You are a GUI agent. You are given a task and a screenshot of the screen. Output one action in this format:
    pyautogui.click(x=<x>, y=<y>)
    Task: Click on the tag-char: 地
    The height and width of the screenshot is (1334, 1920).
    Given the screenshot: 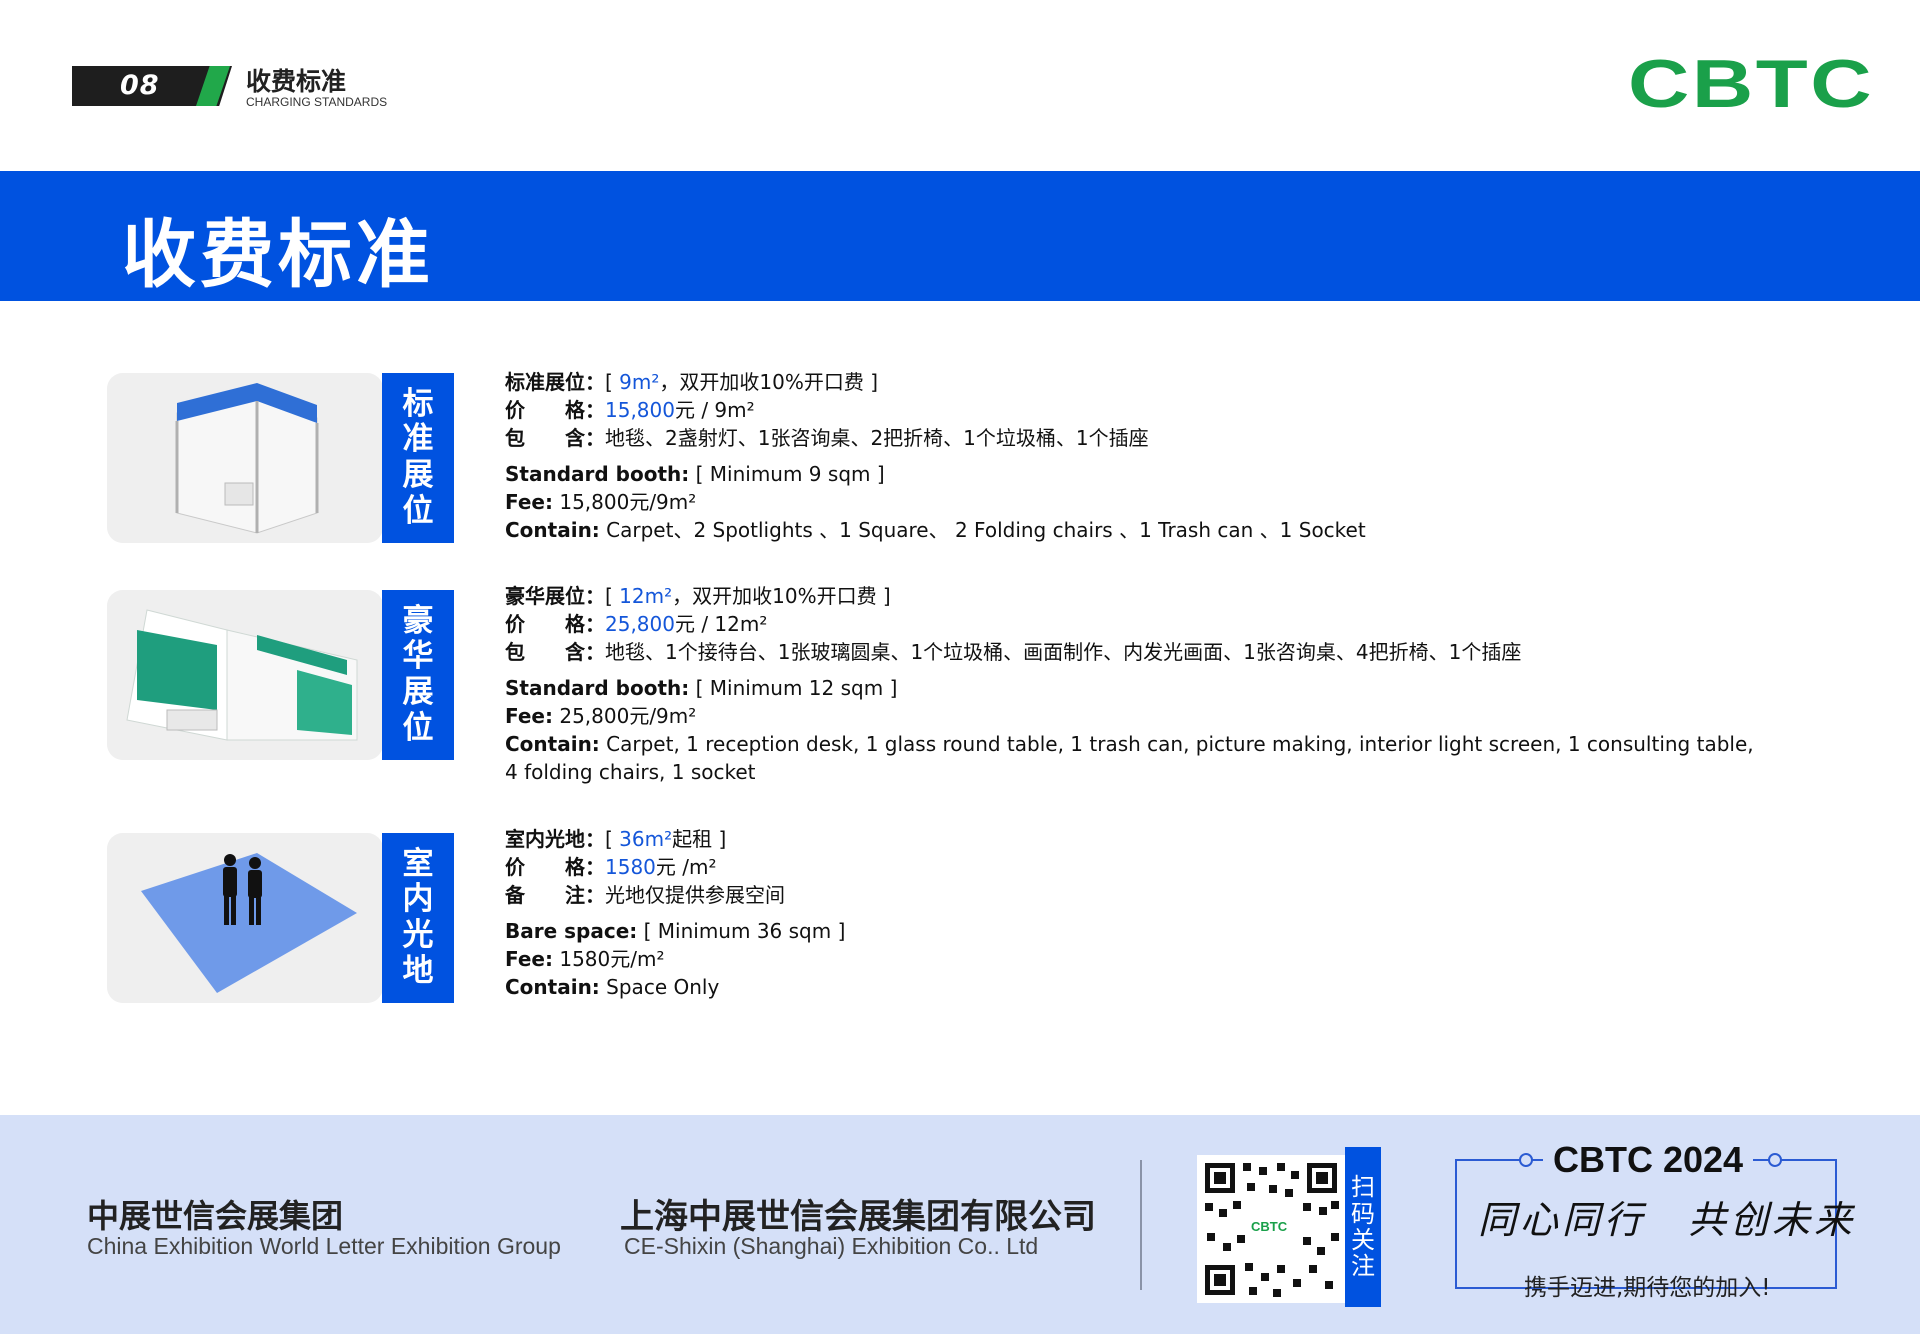 What is the action you would take?
    pyautogui.click(x=418, y=970)
    